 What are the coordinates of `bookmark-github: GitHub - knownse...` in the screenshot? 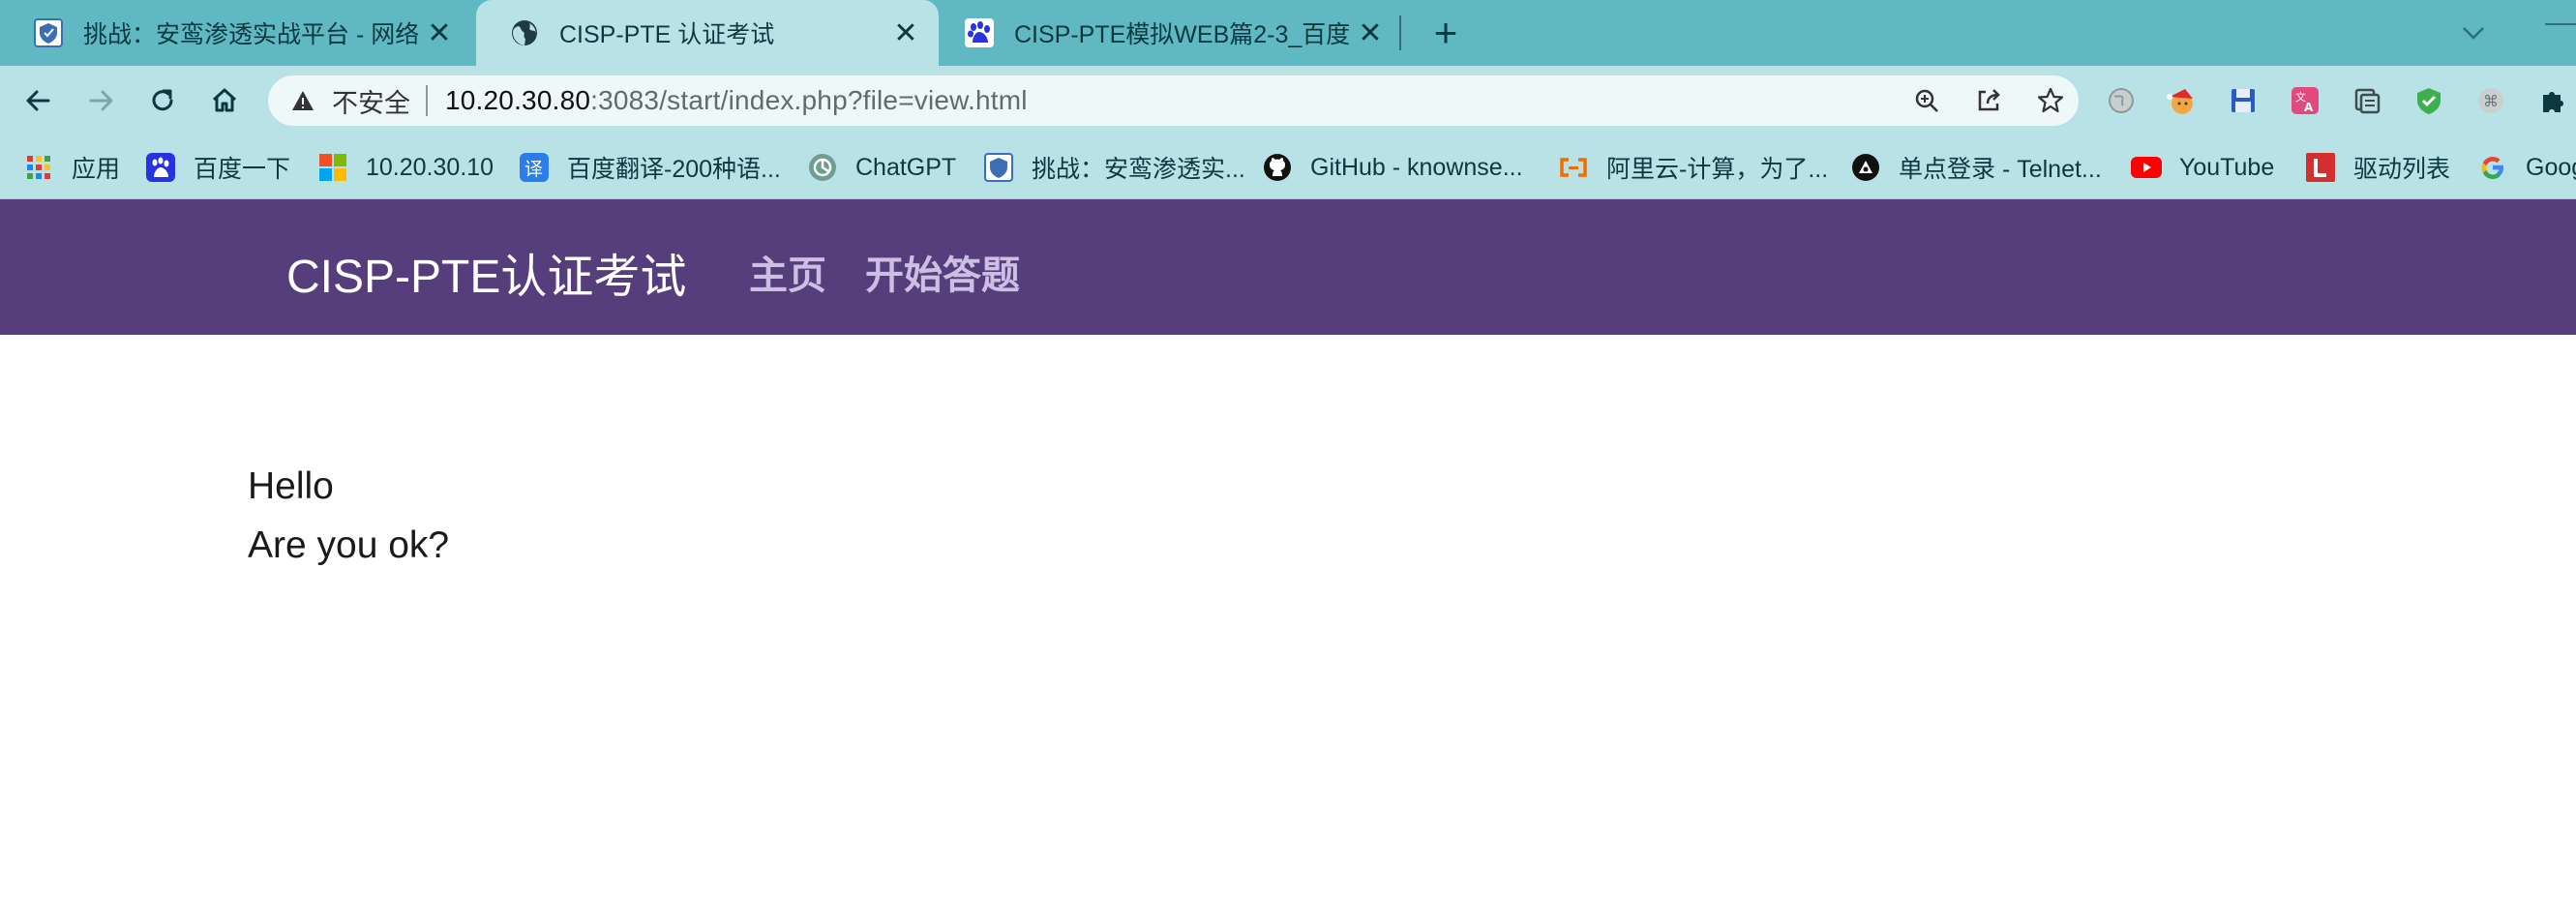 It's located at (1392, 168).